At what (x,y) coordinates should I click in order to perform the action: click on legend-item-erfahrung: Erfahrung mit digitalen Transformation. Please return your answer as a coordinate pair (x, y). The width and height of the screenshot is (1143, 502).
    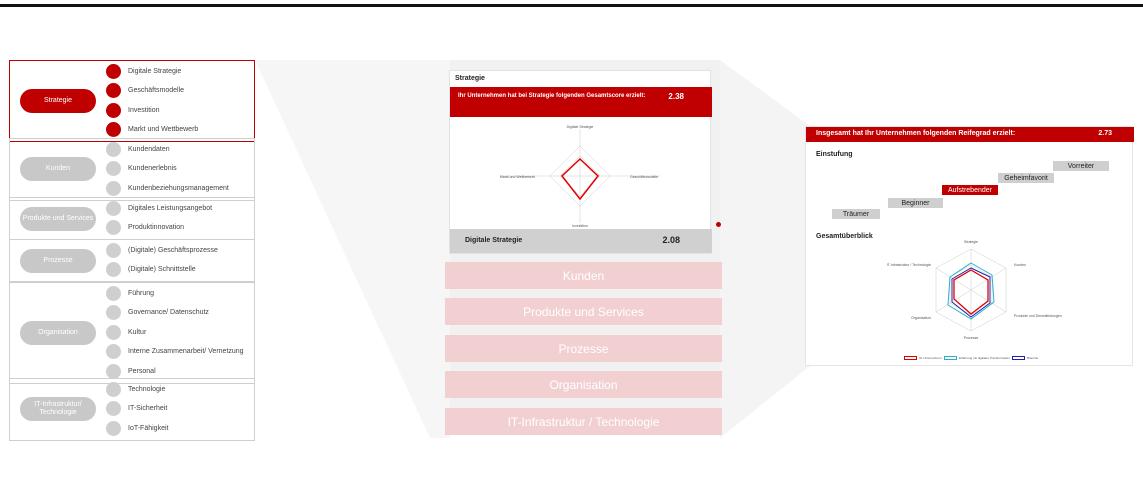
    Looking at the image, I should click on (977, 358).